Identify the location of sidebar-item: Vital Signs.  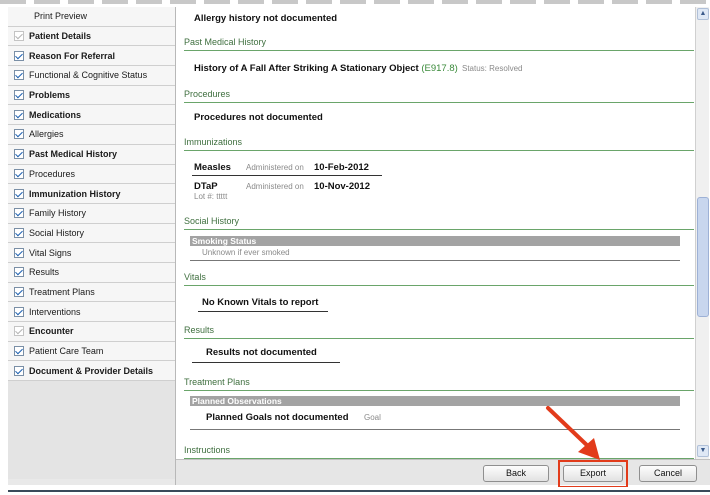
(91, 253).